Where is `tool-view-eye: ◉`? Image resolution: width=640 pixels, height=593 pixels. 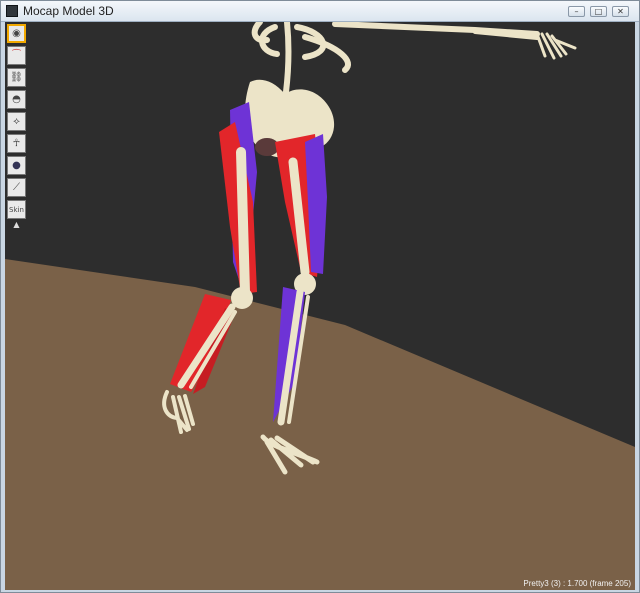
tool-view-eye: ◉ is located at coordinates (16, 33).